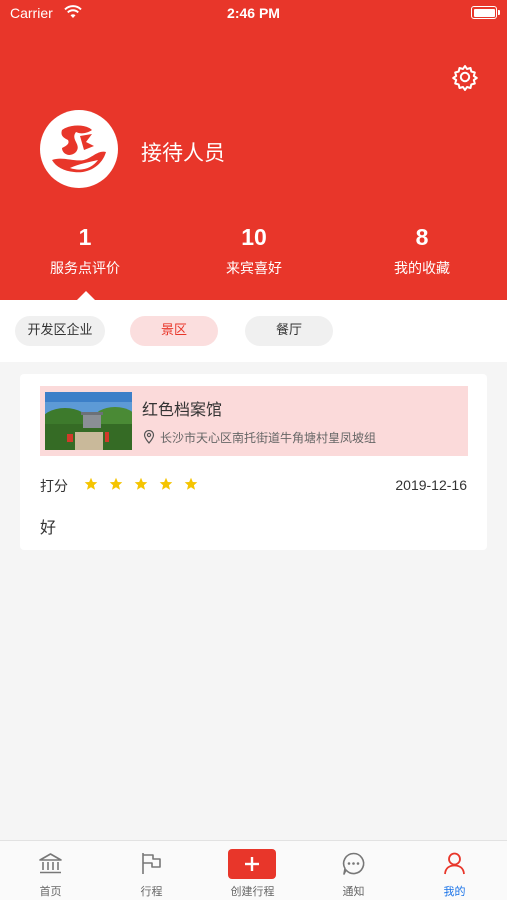 The height and width of the screenshot is (900, 507). What do you see at coordinates (254, 269) in the screenshot?
I see `stat-label: 来宾喜好` at bounding box center [254, 269].